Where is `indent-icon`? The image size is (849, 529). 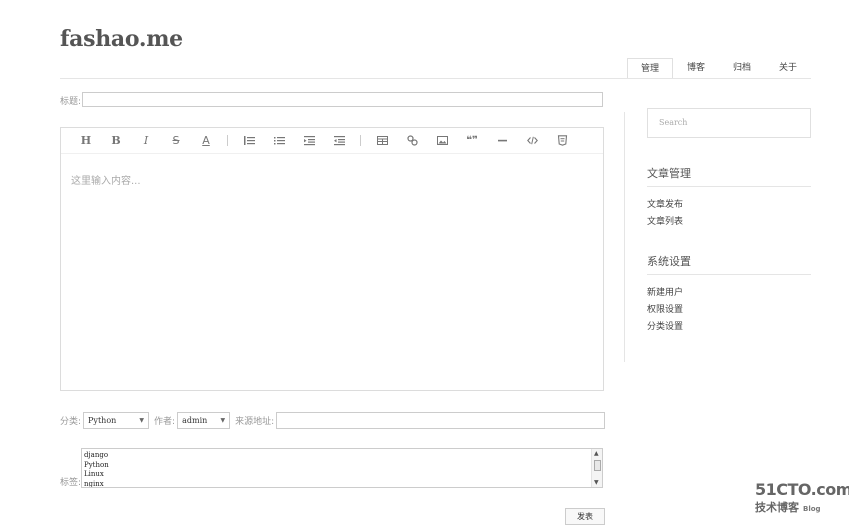 indent-icon is located at coordinates (309, 141).